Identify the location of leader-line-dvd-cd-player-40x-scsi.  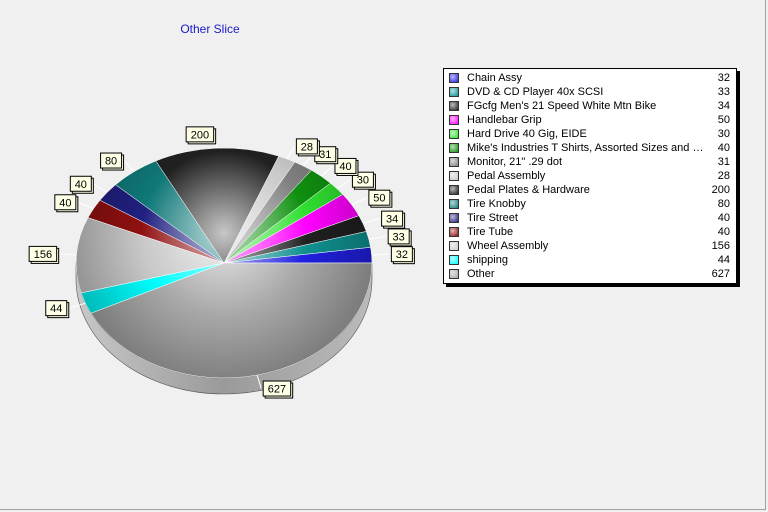
(377, 237).